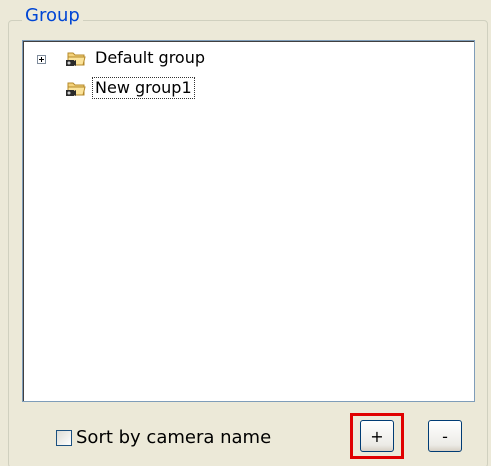 The image size is (491, 466). I want to click on sort-by-camera-name-option: Sort by camera name, so click(163, 437).